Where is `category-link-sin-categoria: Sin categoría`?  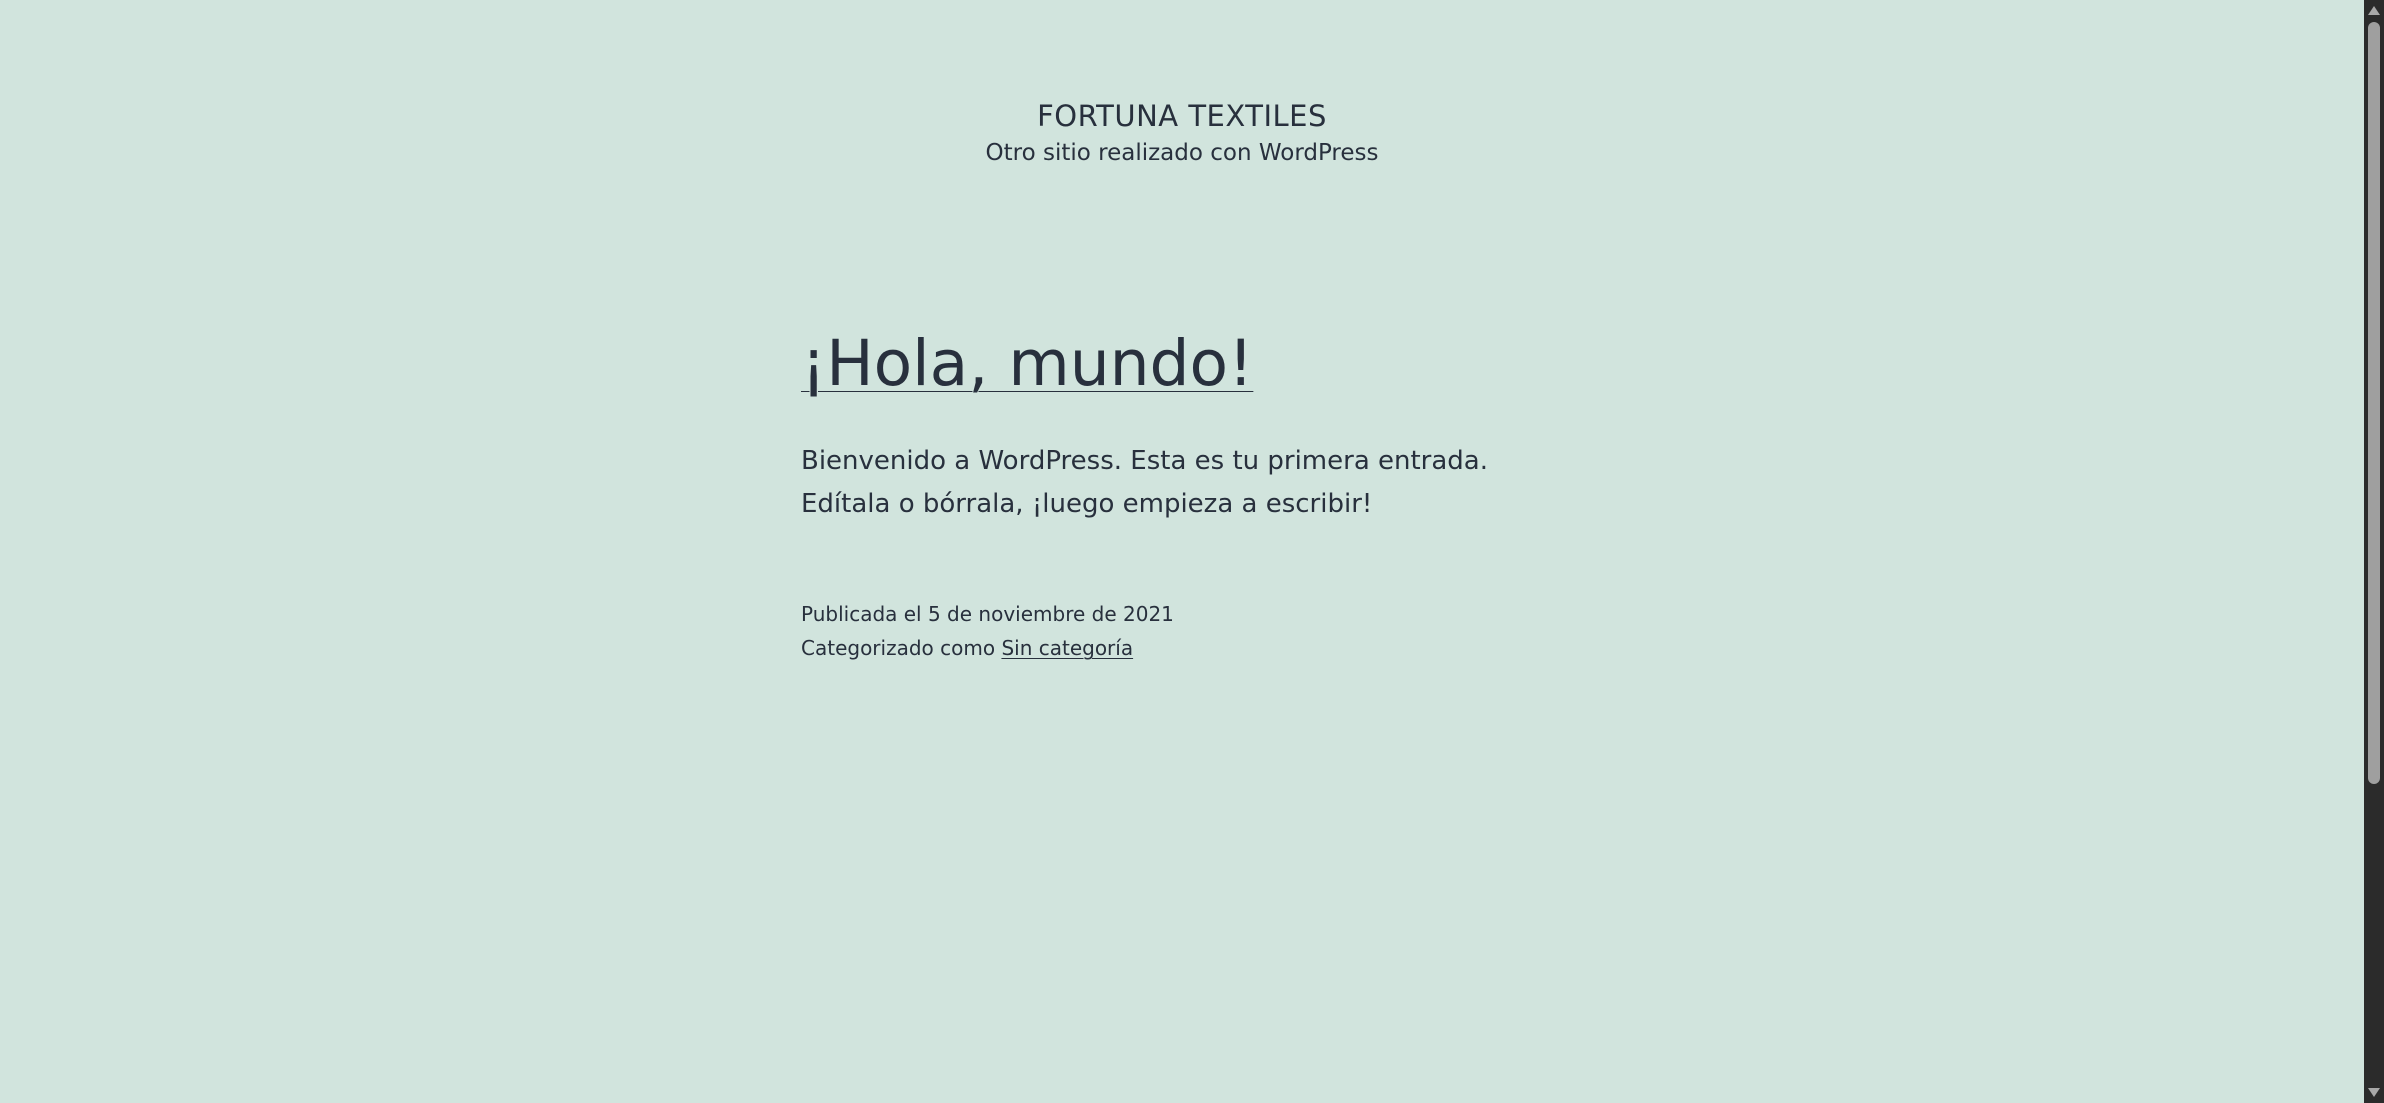 category-link-sin-categoria: Sin categoría is located at coordinates (1067, 648).